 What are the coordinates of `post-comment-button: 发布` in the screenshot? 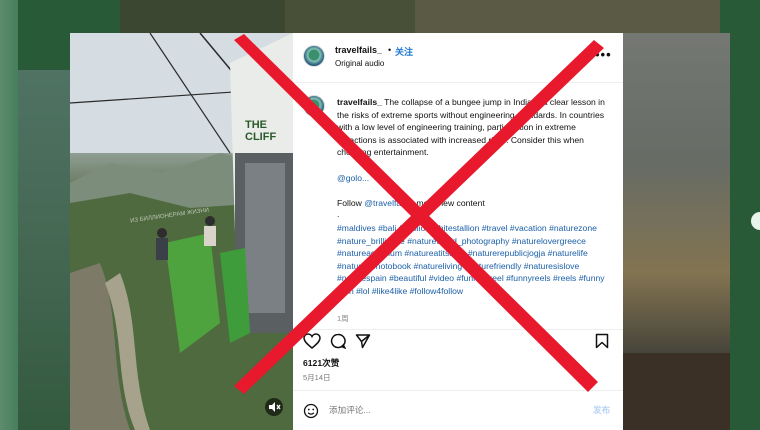 It's located at (601, 410).